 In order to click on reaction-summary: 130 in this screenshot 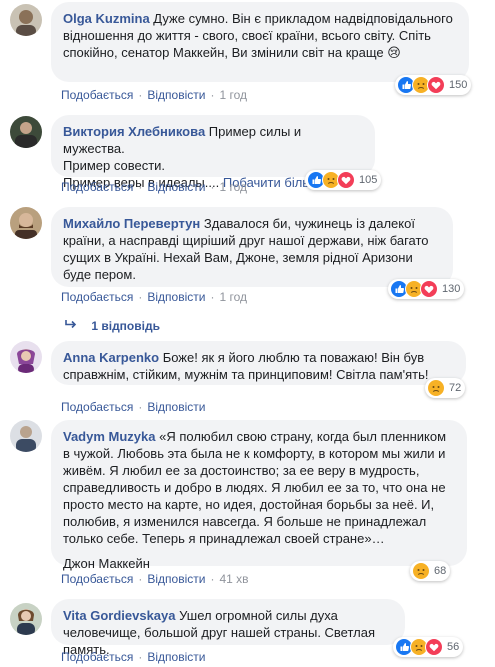, I will do `click(426, 289)`.